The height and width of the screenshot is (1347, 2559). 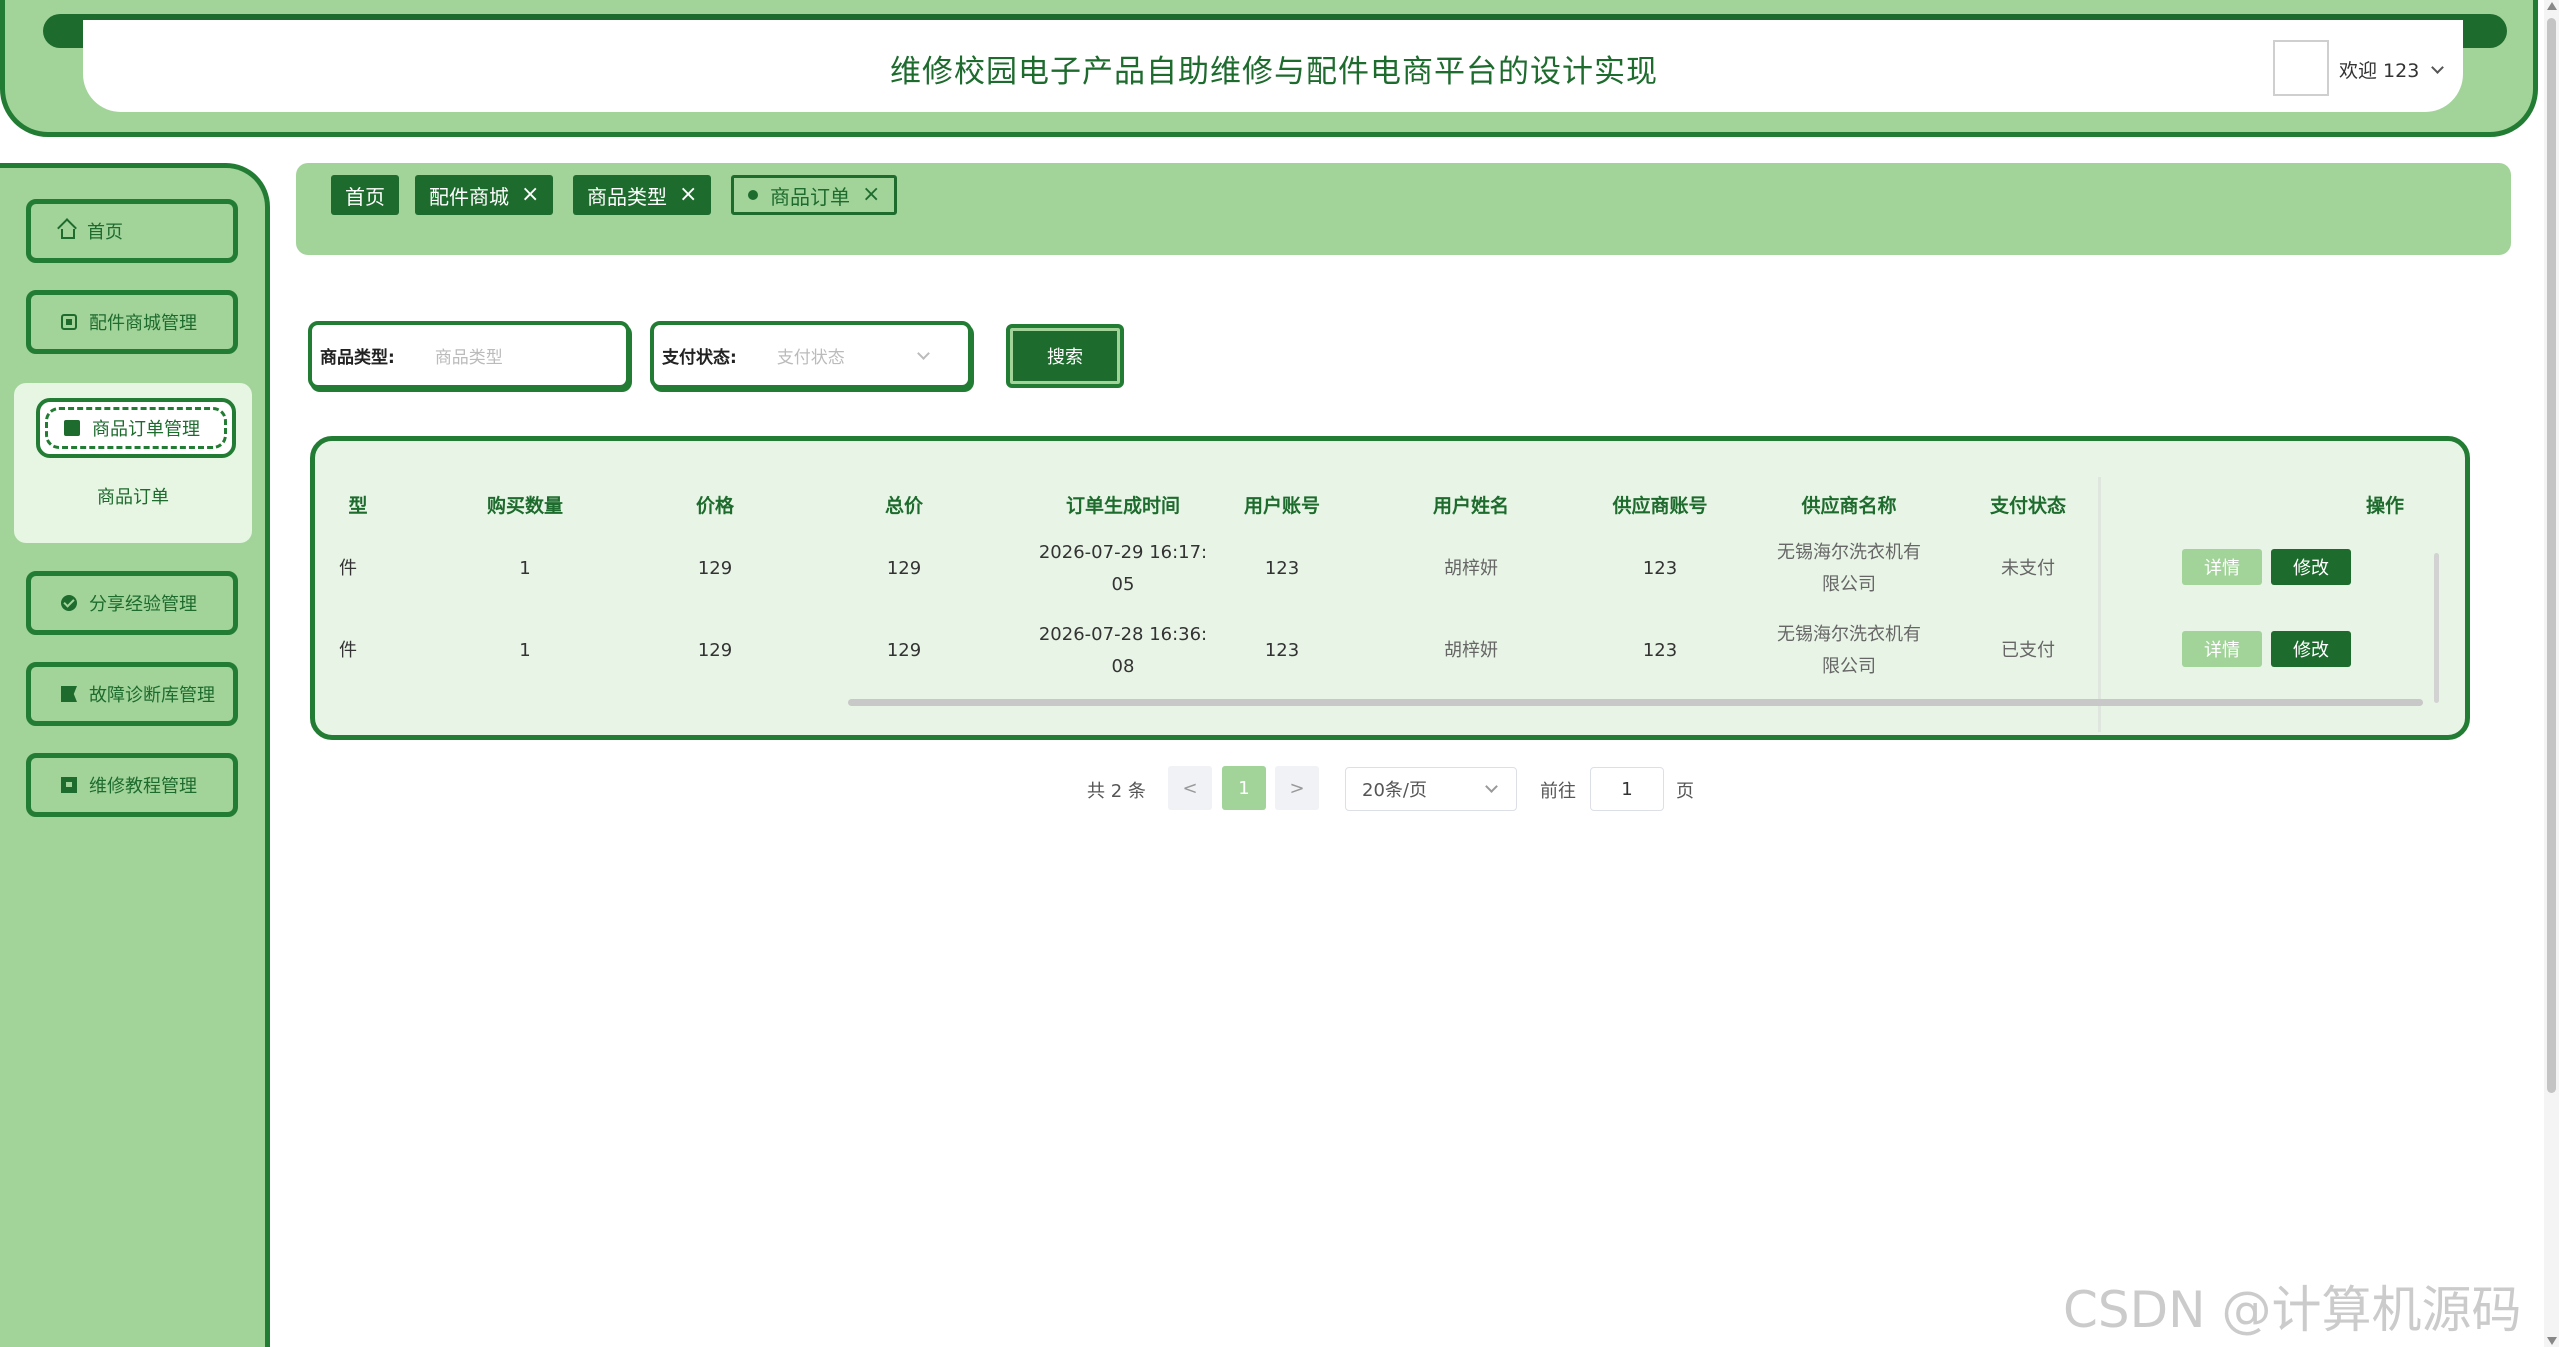 What do you see at coordinates (2551, 555) in the screenshot?
I see `scrollbar-thumb` at bounding box center [2551, 555].